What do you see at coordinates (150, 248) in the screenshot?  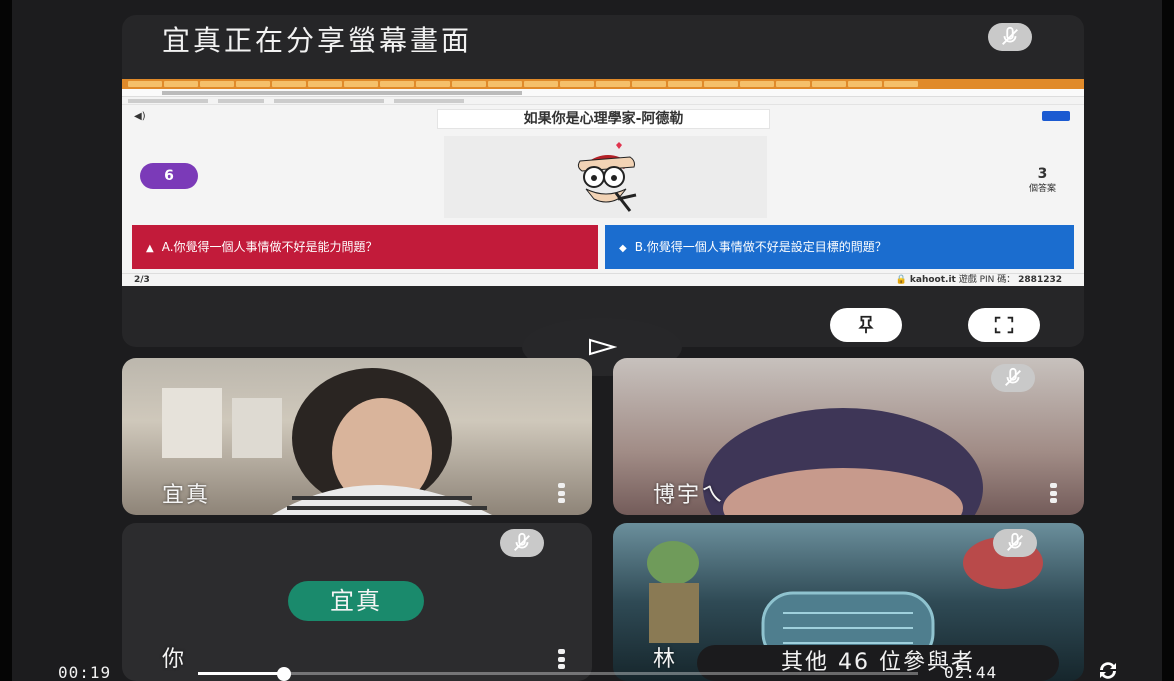 I see `triangle-icon: ▲` at bounding box center [150, 248].